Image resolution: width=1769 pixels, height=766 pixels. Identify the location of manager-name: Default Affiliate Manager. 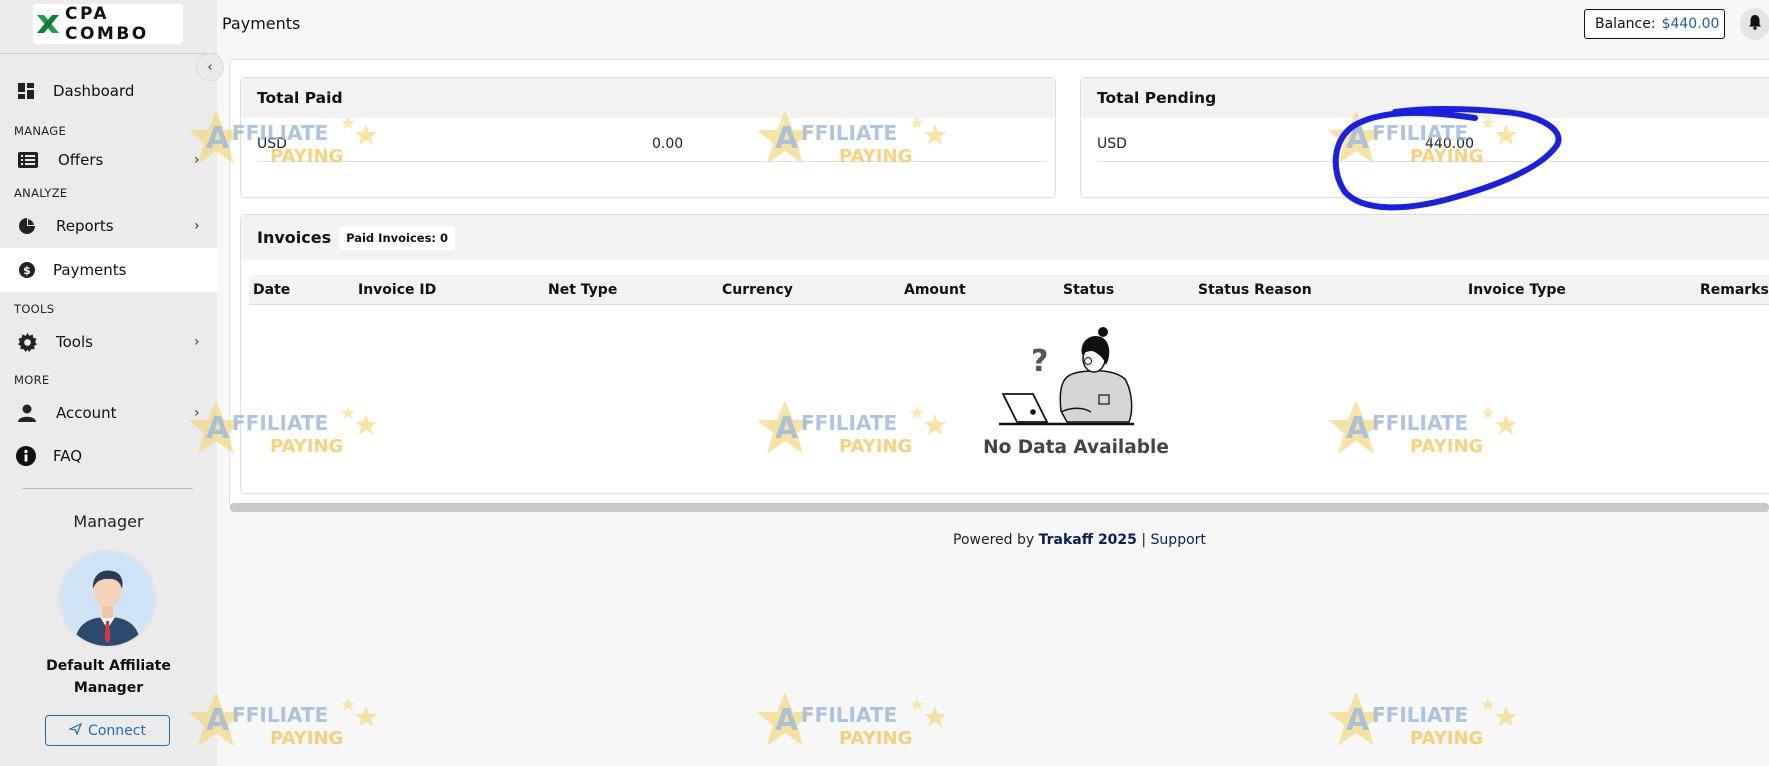
(108, 677).